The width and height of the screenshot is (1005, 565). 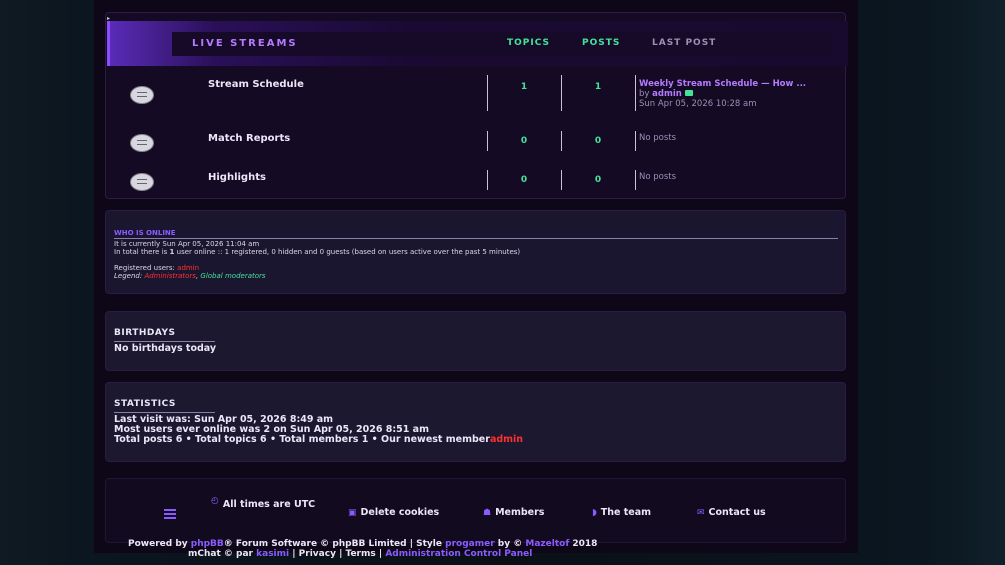 I want to click on team-link: ◗ The team, so click(x=621, y=512).